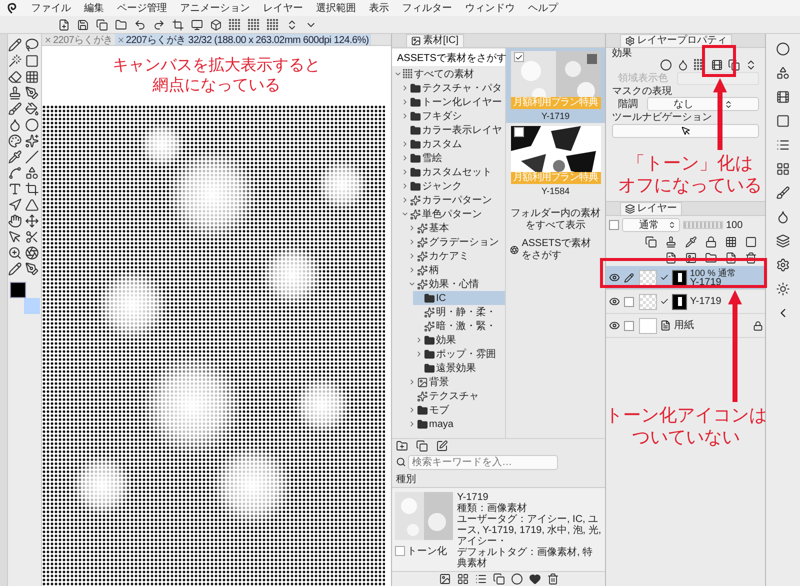 The width and height of the screenshot is (800, 586). Describe the element at coordinates (32, 269) in the screenshot. I see `pen-icon` at that location.